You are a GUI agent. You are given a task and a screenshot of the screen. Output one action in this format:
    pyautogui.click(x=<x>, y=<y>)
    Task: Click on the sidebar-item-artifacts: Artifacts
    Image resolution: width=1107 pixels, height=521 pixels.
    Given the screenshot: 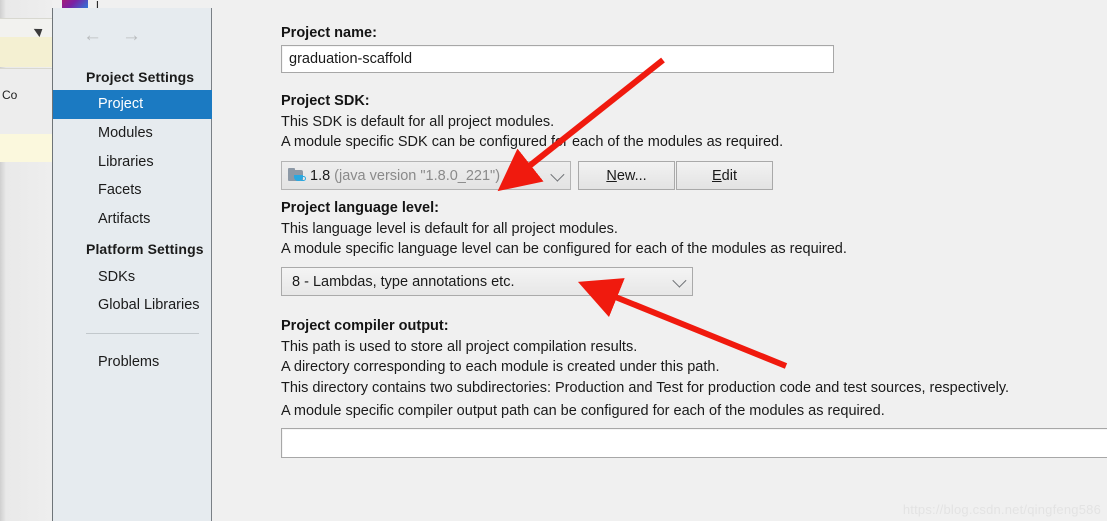 What is the action you would take?
    pyautogui.click(x=132, y=219)
    